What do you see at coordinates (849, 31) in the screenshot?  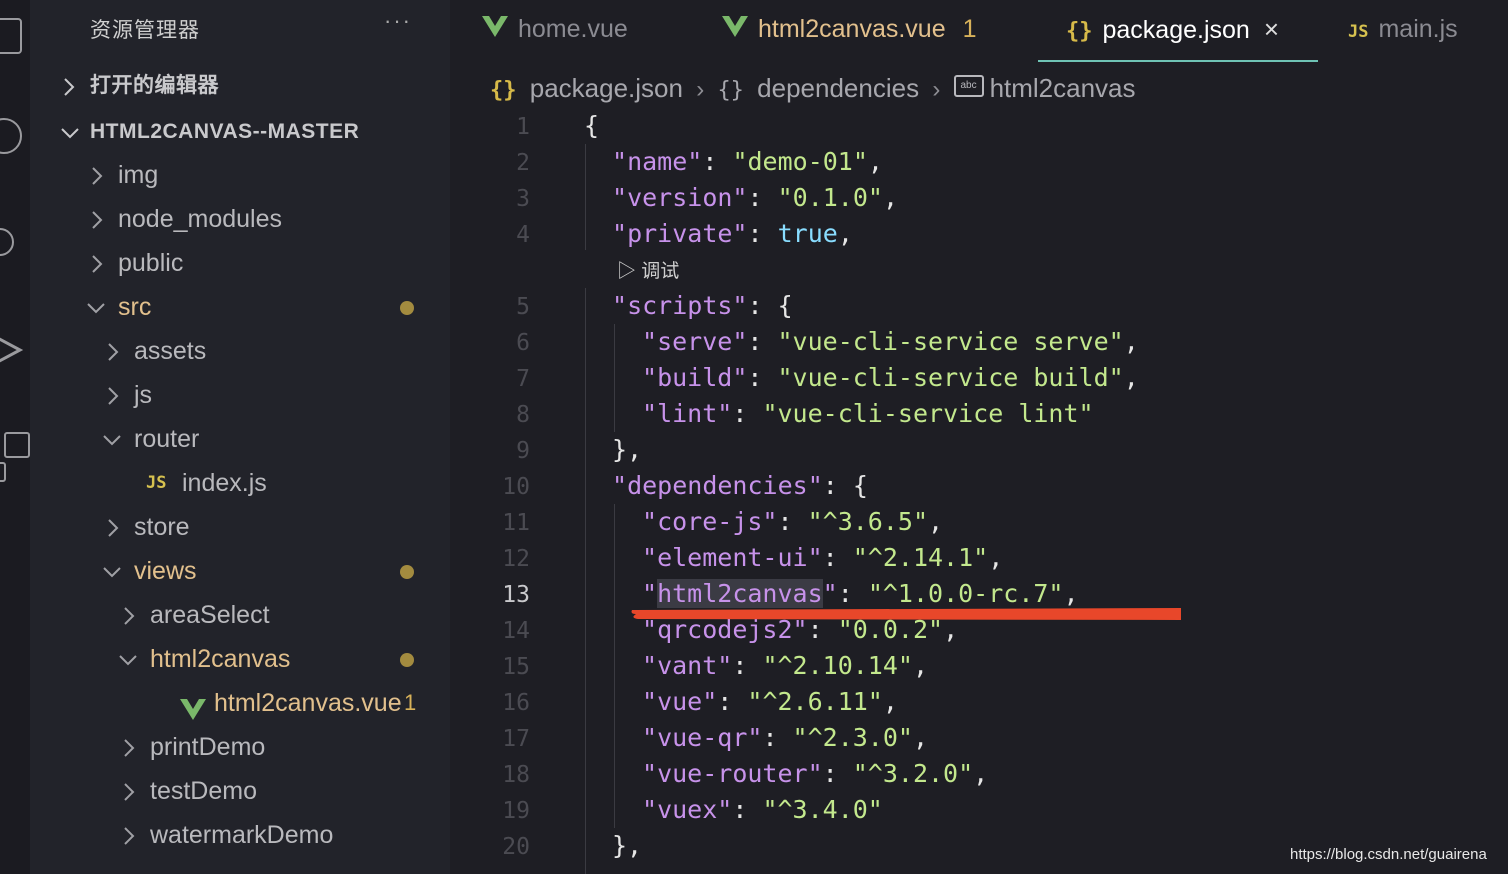 I see `tab-html2canvas-vue: html2canvas.vue 1` at bounding box center [849, 31].